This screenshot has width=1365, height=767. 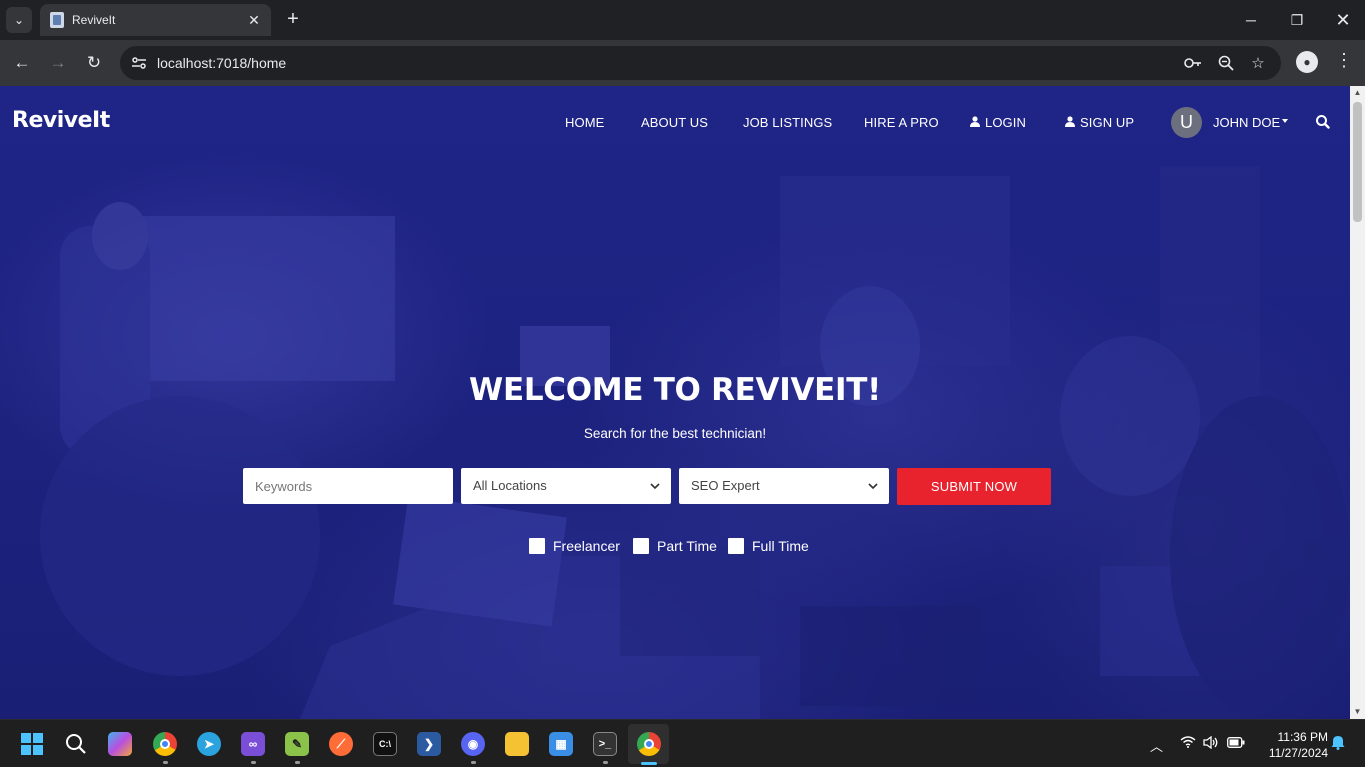 I want to click on full-time-checkbox: Full Time, so click(x=768, y=546).